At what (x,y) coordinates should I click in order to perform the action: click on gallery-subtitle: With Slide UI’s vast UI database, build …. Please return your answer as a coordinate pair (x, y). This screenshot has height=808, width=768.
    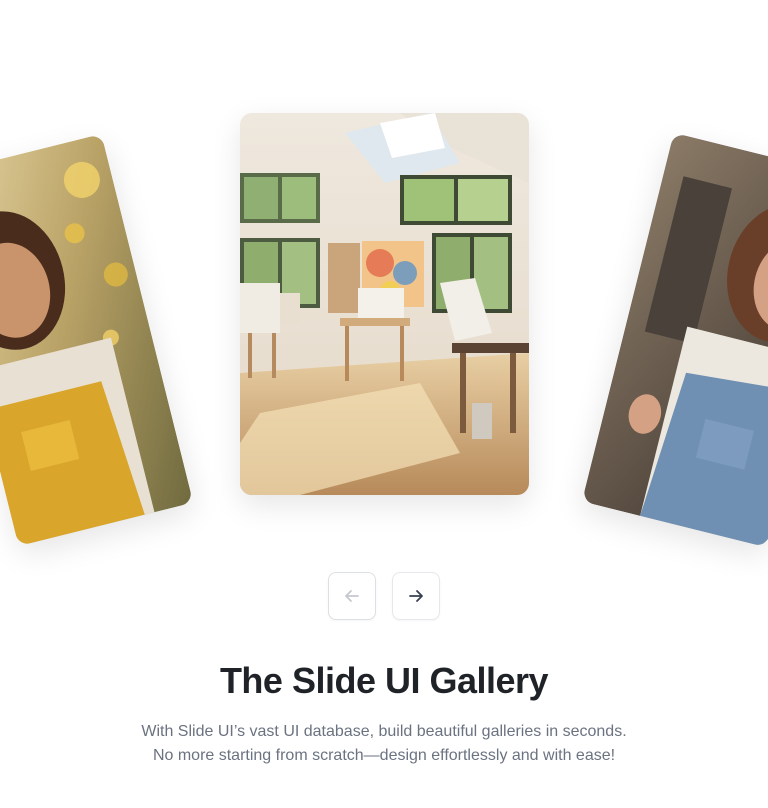
    Looking at the image, I should click on (384, 744).